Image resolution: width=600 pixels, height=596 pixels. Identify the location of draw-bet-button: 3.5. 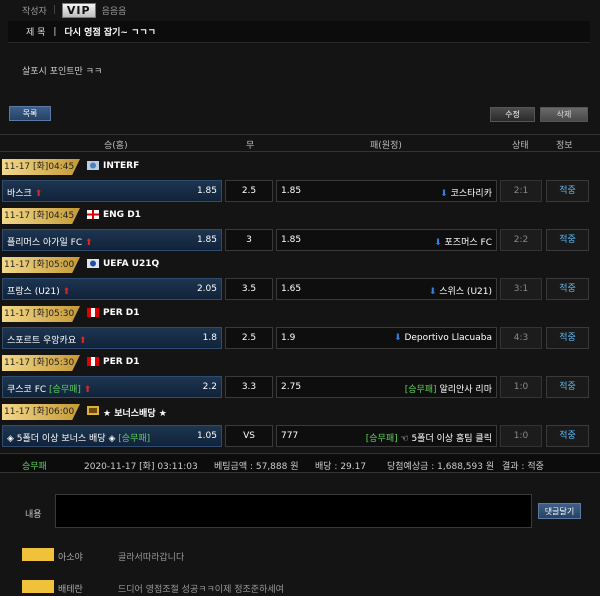
(249, 289).